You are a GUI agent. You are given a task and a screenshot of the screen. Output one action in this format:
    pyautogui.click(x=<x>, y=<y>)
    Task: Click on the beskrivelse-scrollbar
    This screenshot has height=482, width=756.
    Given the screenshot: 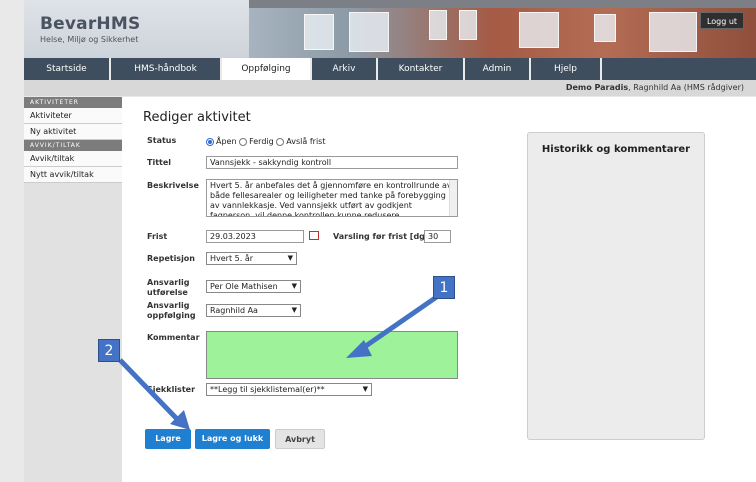 What is the action you would take?
    pyautogui.click(x=453, y=198)
    